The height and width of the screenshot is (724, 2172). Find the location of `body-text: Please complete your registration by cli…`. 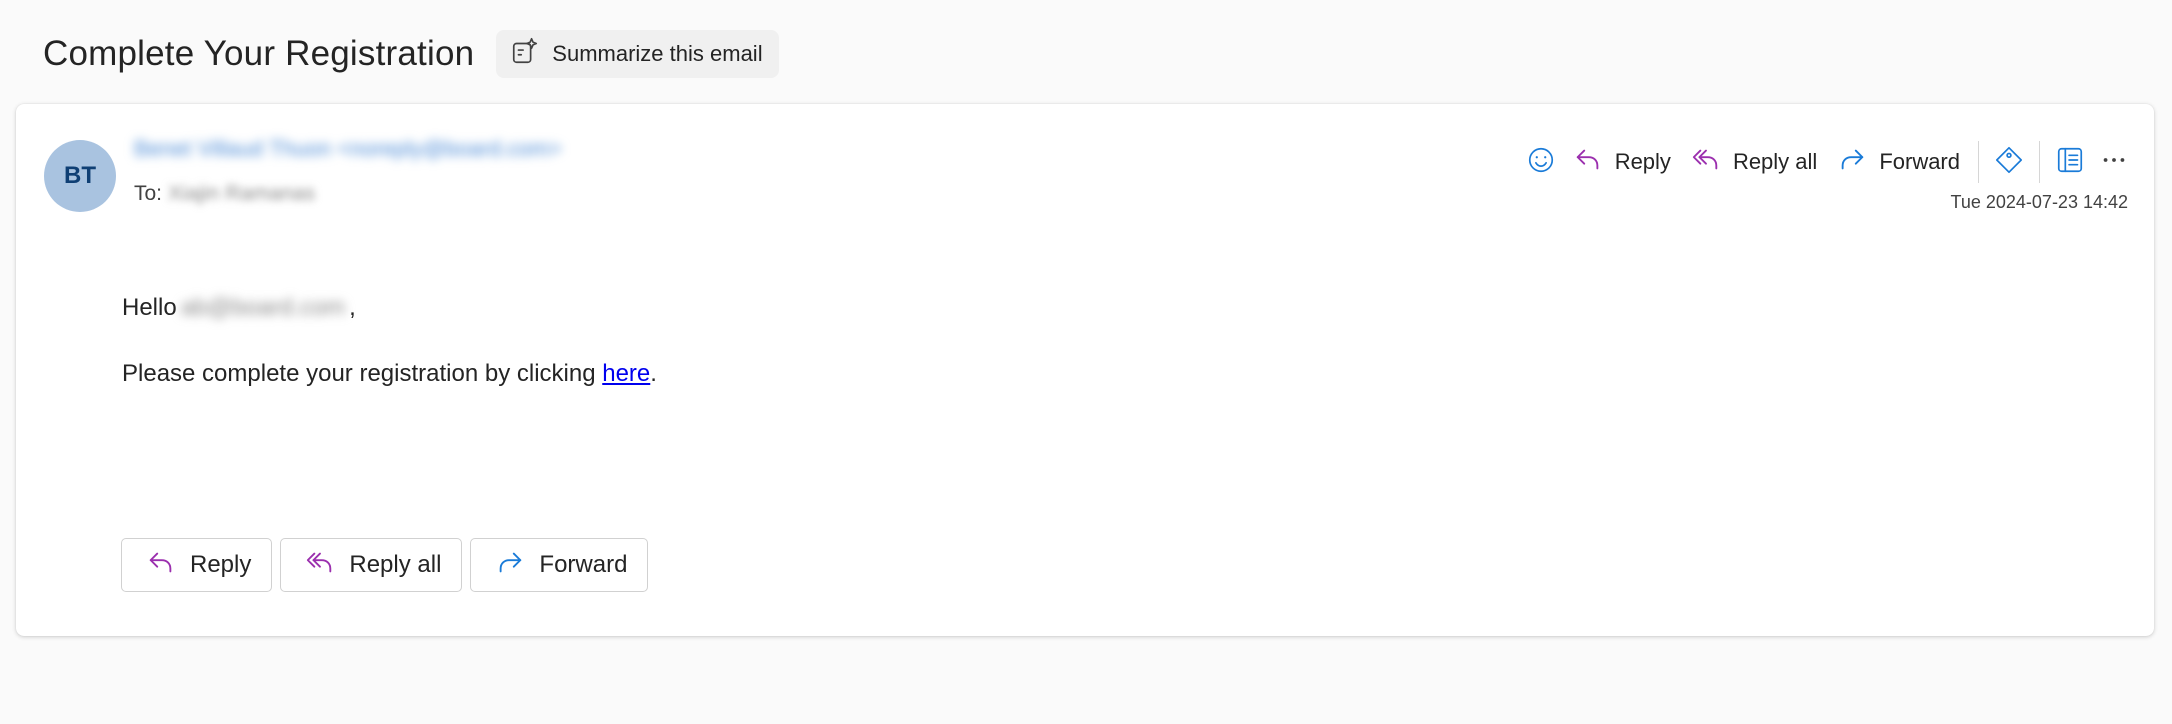

body-text: Please complete your registration by cli… is located at coordinates (362, 373).